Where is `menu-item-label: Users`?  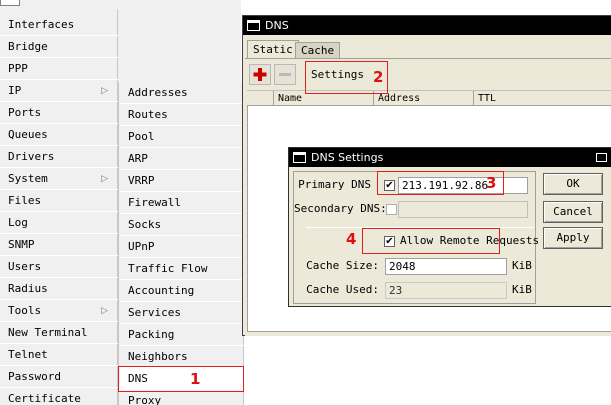 menu-item-label: Users is located at coordinates (25, 266).